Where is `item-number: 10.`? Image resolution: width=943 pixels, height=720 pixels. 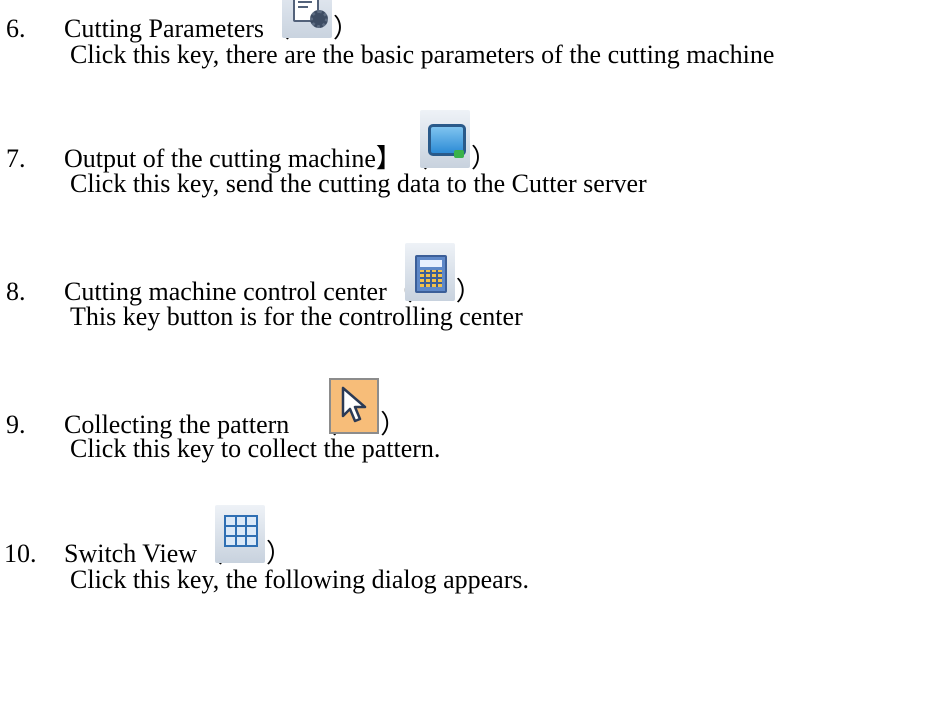
item-number: 10. is located at coordinates (20, 553).